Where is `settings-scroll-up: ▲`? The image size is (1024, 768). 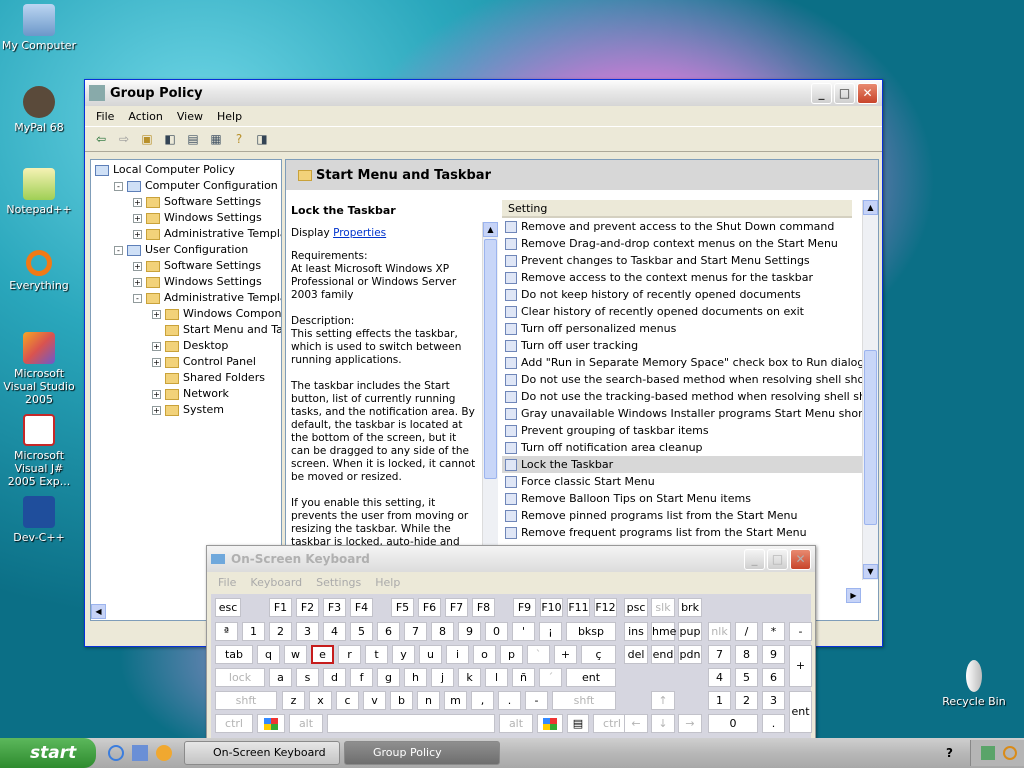 settings-scroll-up: ▲ is located at coordinates (870, 207).